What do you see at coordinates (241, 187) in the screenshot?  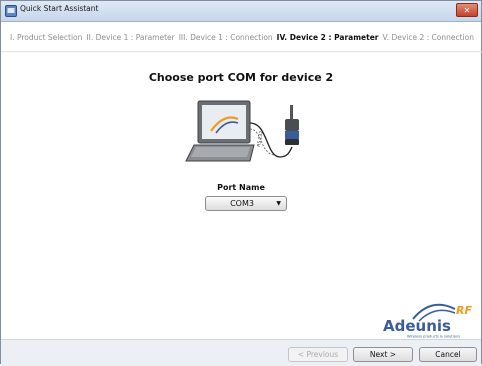 I see `port-name-label: Port Name` at bounding box center [241, 187].